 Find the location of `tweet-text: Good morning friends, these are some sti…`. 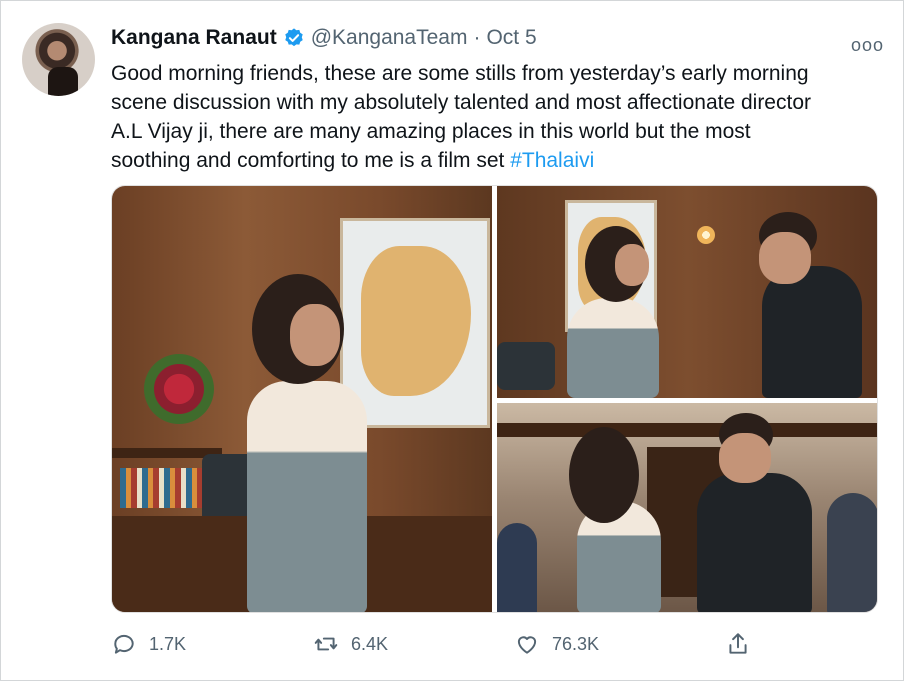

tweet-text: Good morning friends, these are some sti… is located at coordinates (496, 117).